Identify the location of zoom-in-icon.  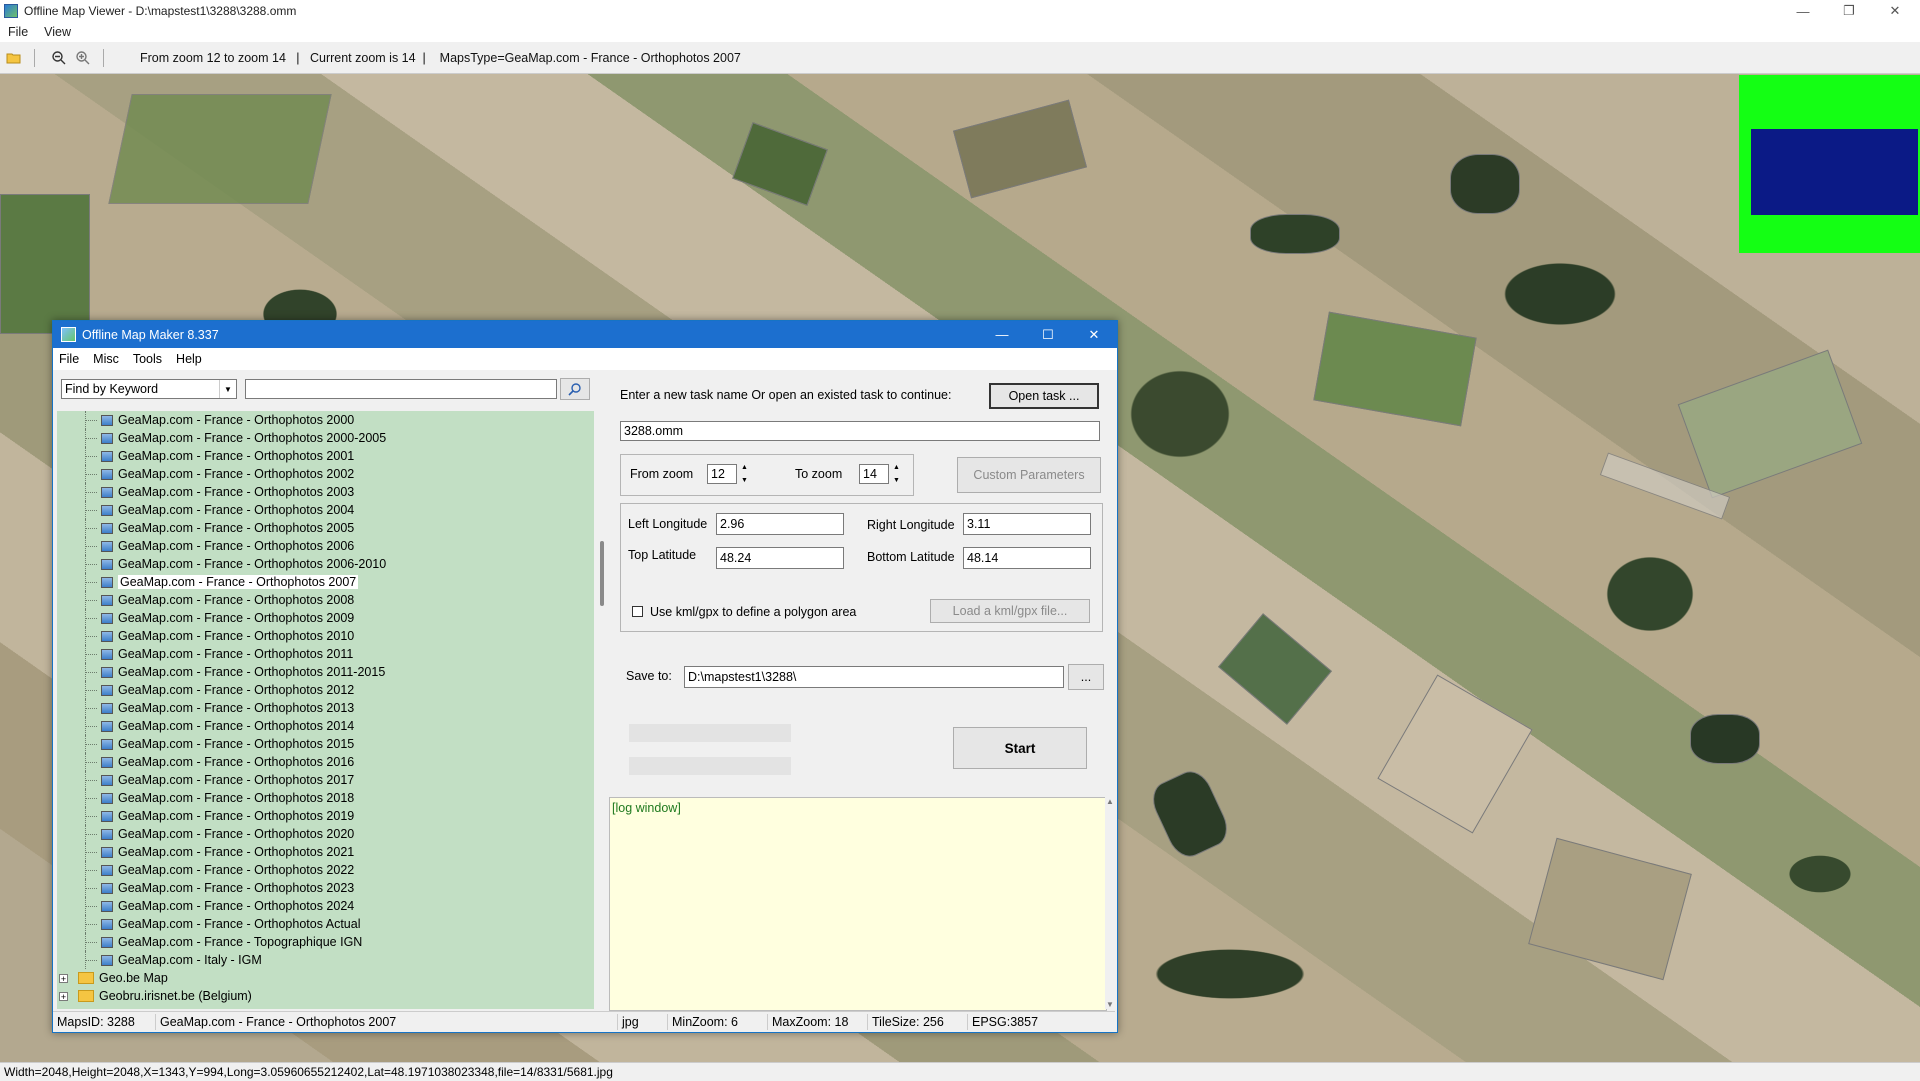
(83, 58).